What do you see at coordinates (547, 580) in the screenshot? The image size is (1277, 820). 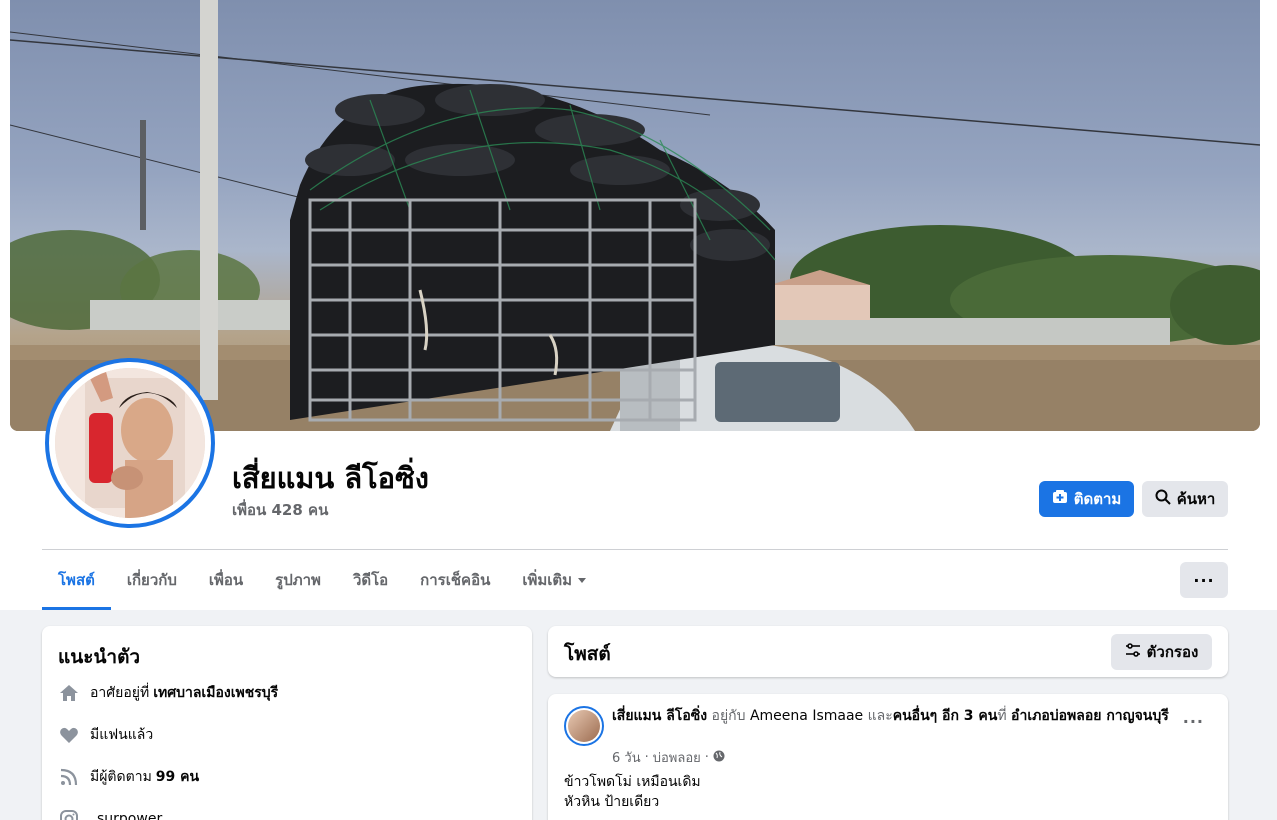 I see `tab-more-label: เพิ่มเติม` at bounding box center [547, 580].